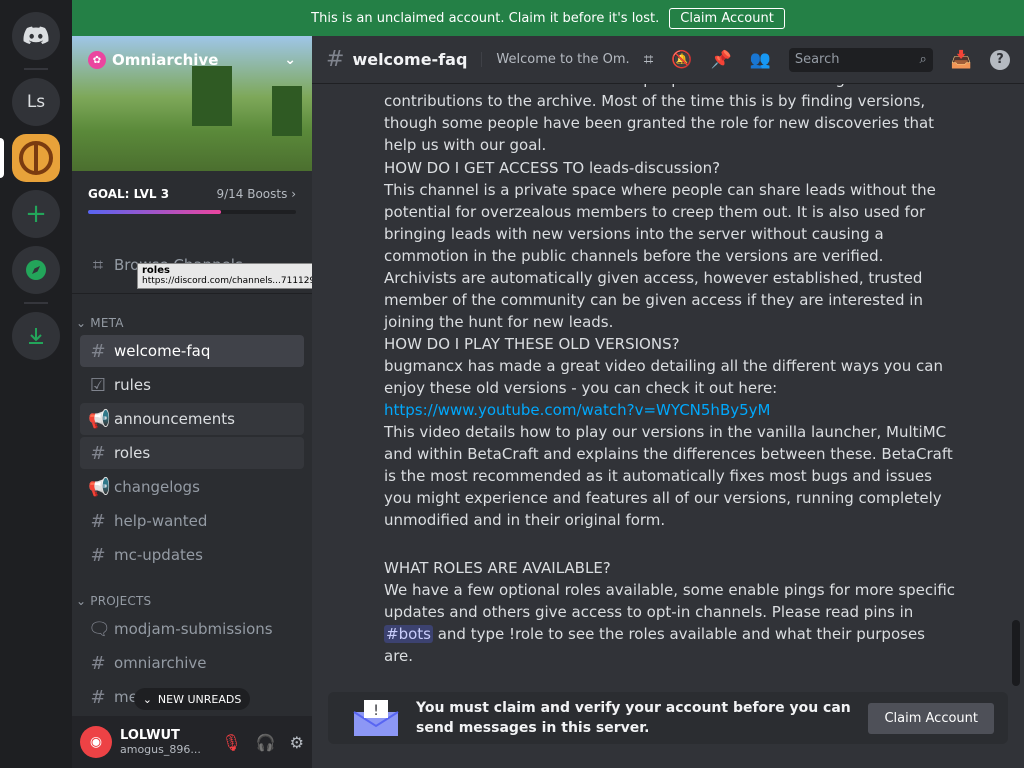 Image resolution: width=1024 pixels, height=768 pixels. What do you see at coordinates (132, 453) in the screenshot?
I see `channel-label: roles` at bounding box center [132, 453].